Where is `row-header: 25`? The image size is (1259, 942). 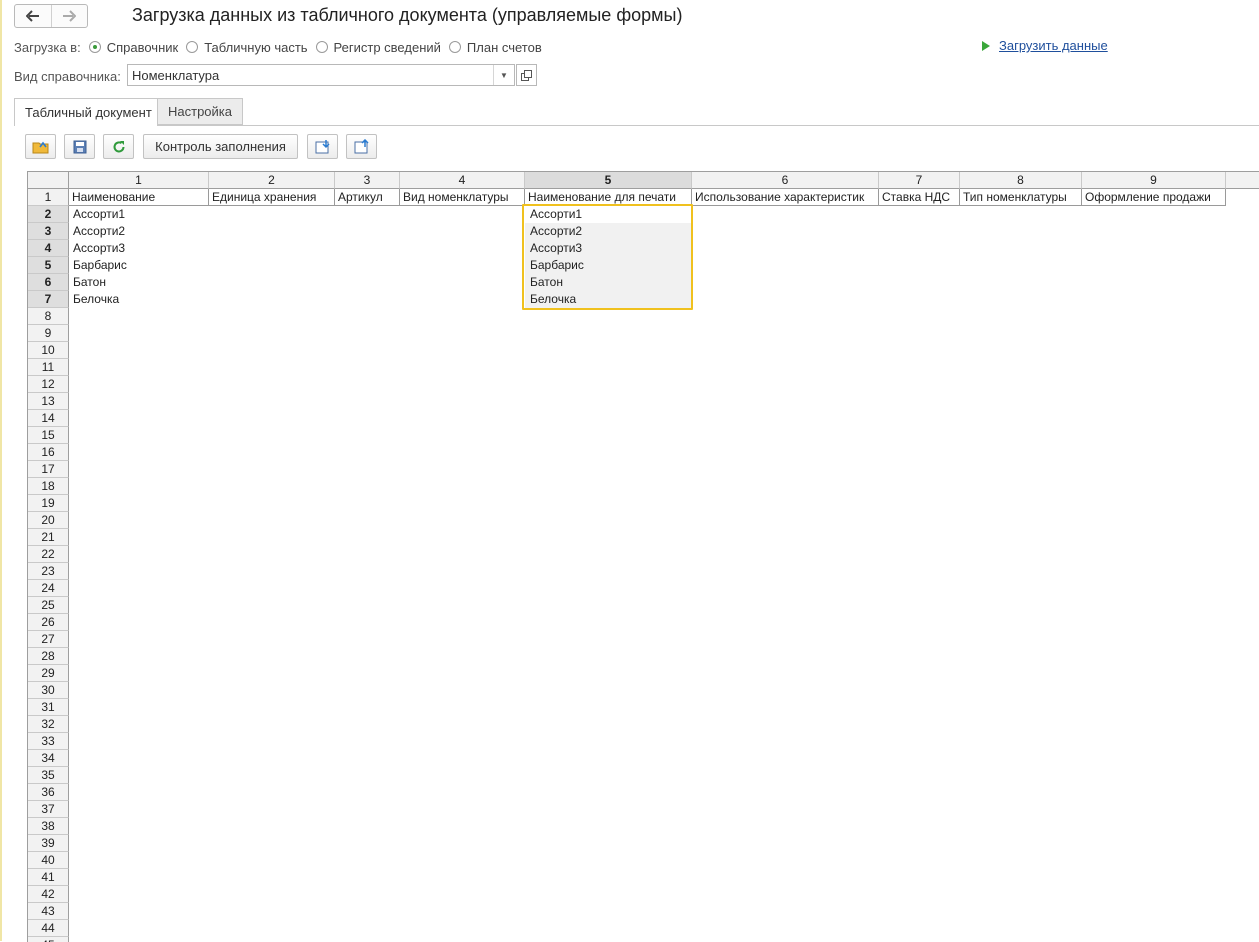 row-header: 25 is located at coordinates (48, 605).